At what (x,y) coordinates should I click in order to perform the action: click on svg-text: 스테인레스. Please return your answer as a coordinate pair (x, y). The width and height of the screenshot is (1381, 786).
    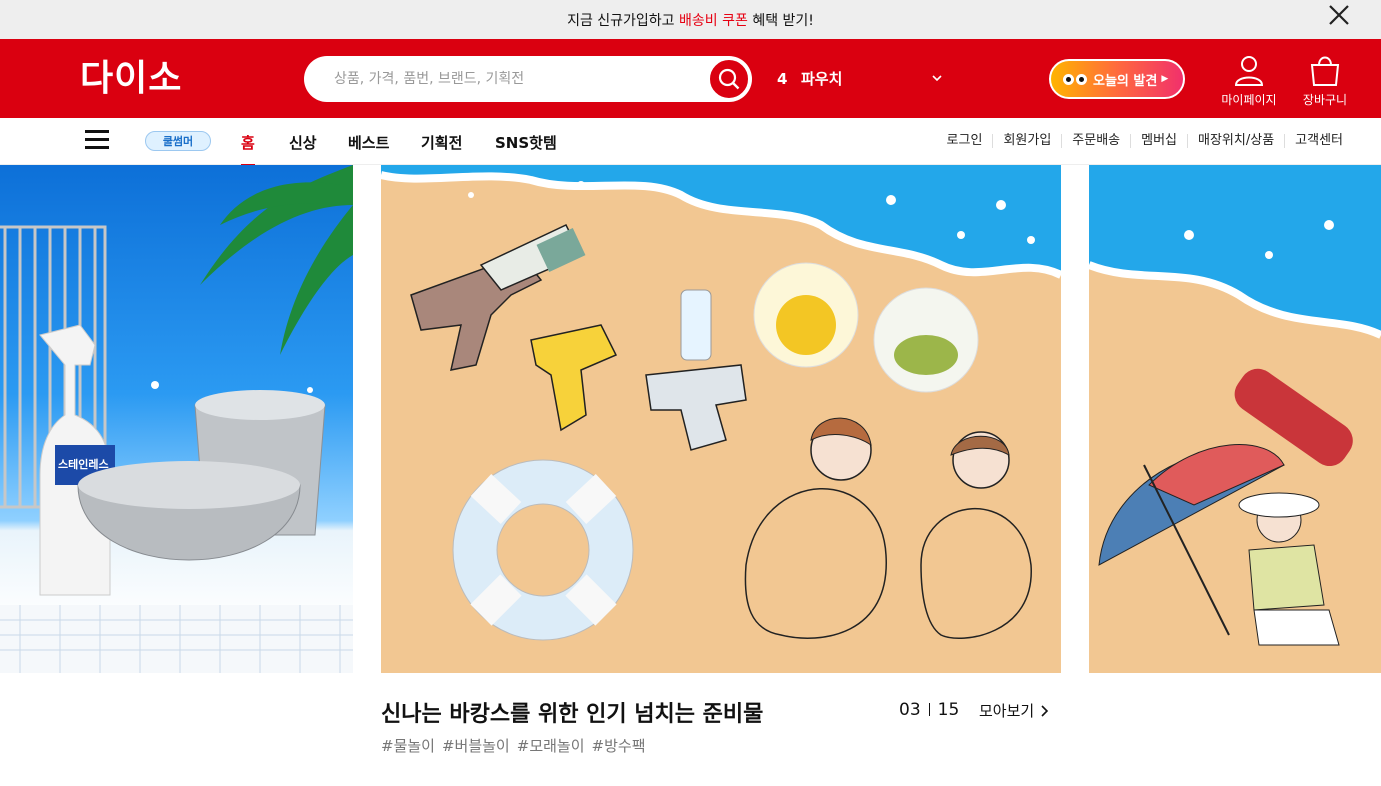
    Looking at the image, I should click on (83, 464).